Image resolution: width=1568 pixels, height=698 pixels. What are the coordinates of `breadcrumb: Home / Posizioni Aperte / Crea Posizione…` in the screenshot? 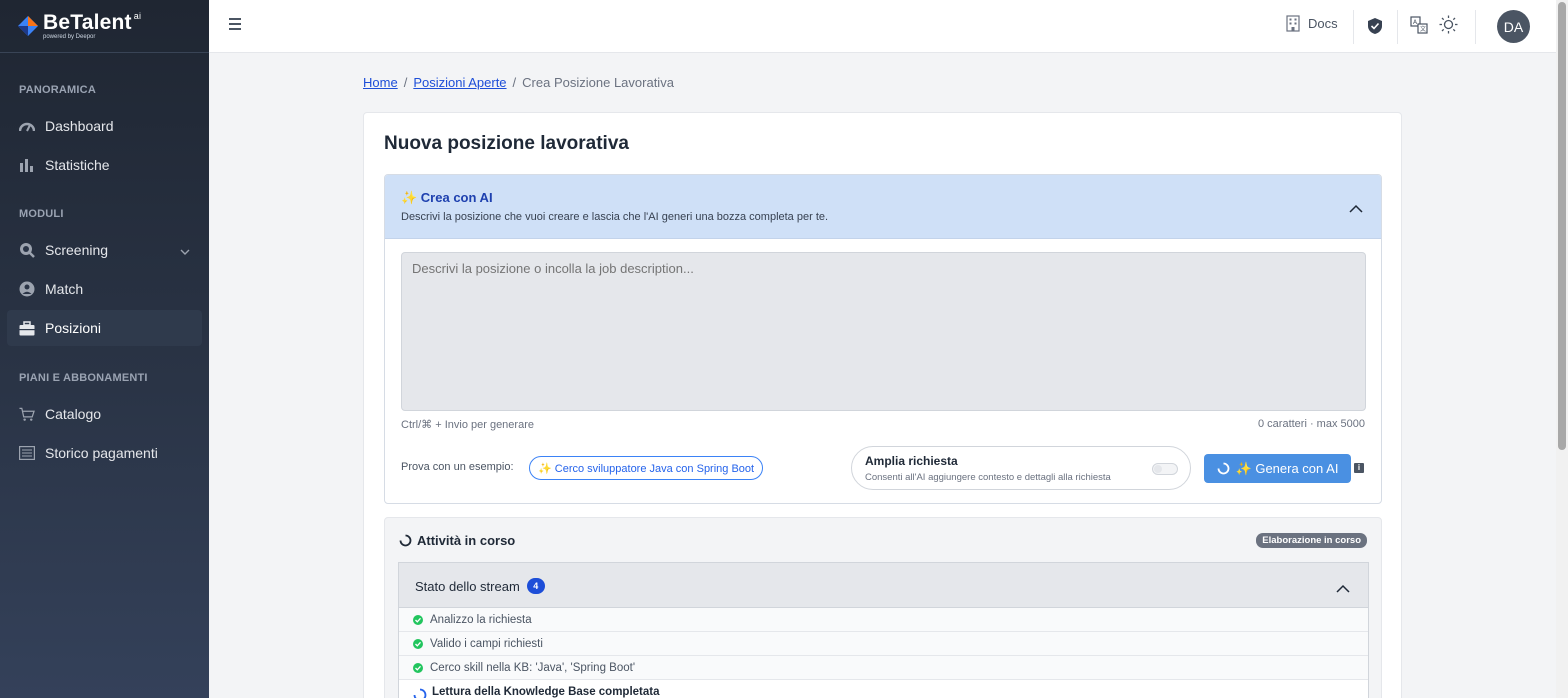 It's located at (518, 82).